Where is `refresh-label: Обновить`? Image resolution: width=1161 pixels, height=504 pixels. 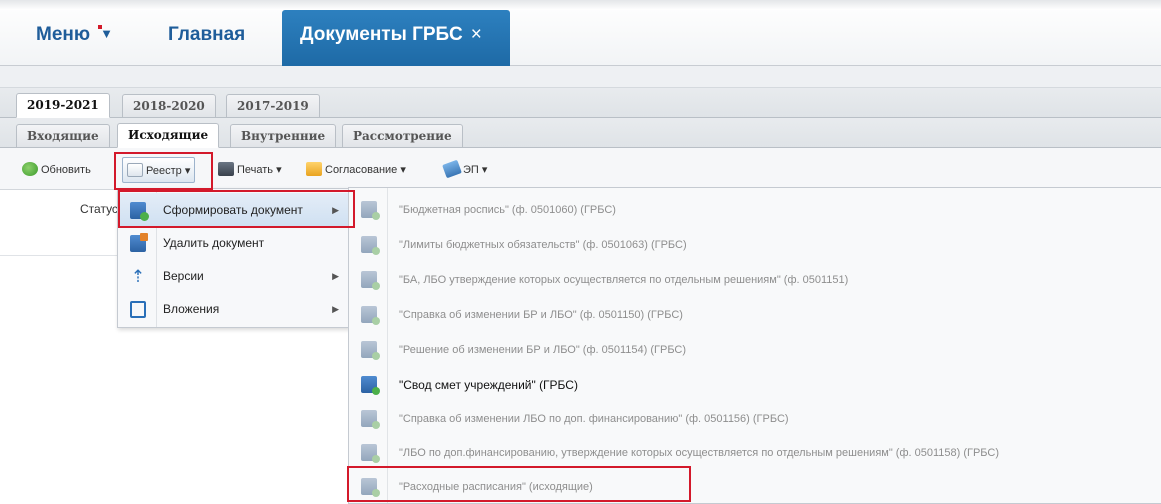 refresh-label: Обновить is located at coordinates (66, 170).